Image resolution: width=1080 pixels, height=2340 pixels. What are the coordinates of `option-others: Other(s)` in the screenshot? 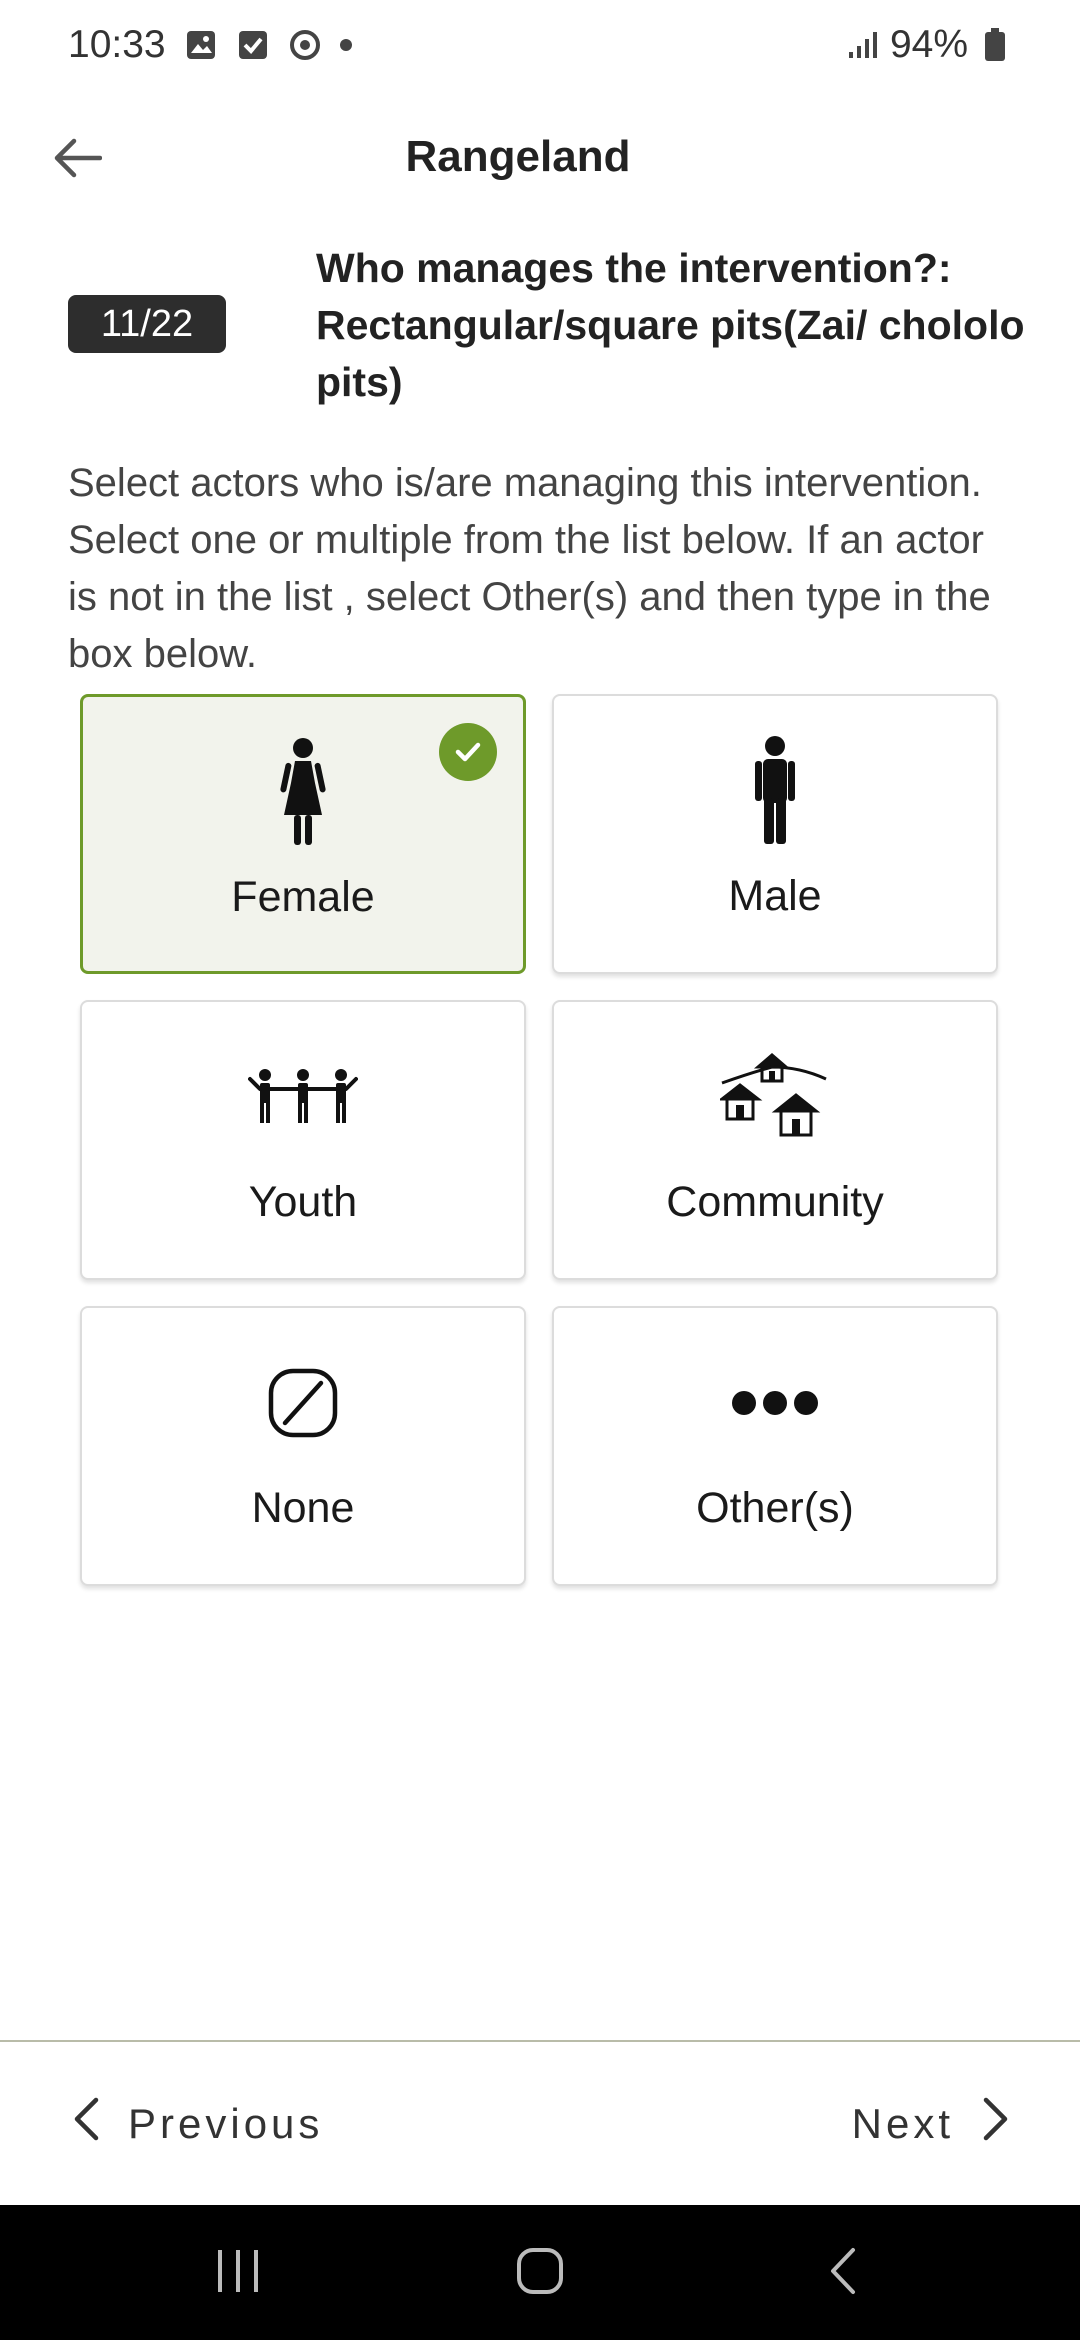 It's located at (775, 1446).